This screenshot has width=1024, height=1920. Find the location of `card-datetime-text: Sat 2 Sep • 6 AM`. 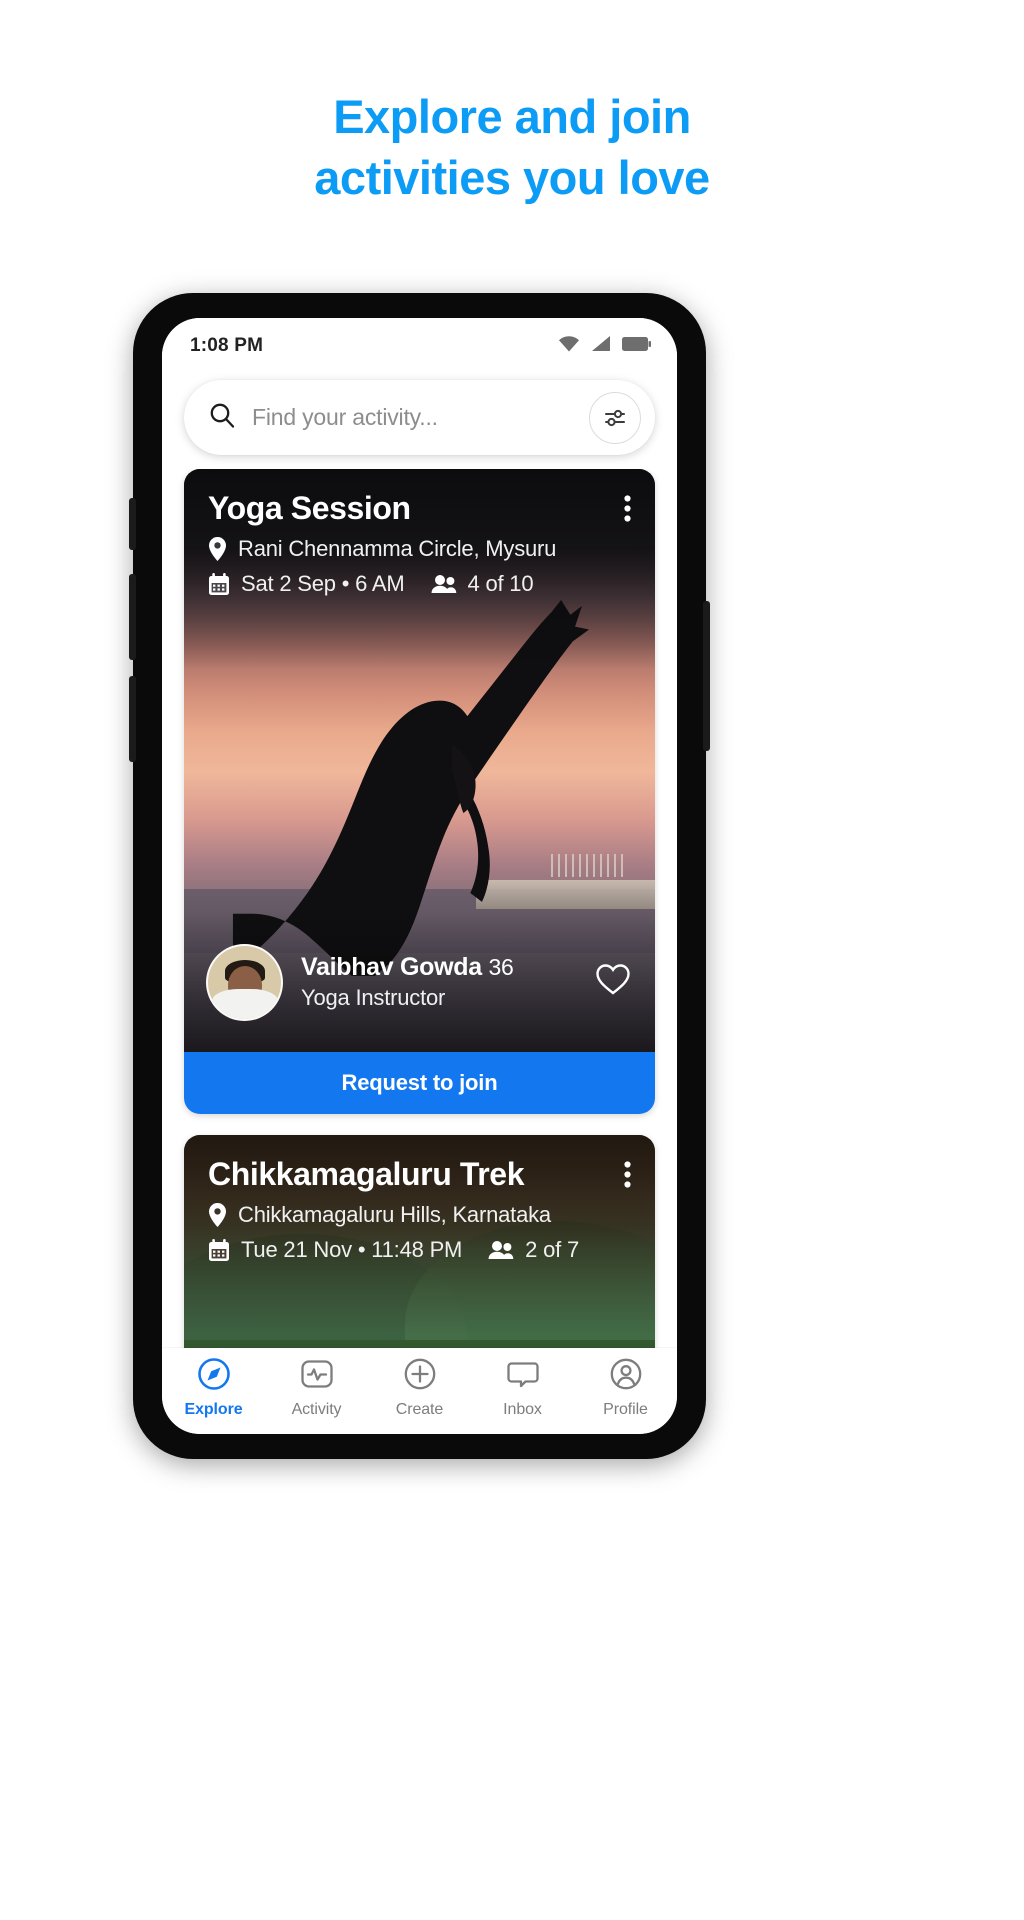

card-datetime-text: Sat 2 Sep • 6 AM is located at coordinates (323, 583).